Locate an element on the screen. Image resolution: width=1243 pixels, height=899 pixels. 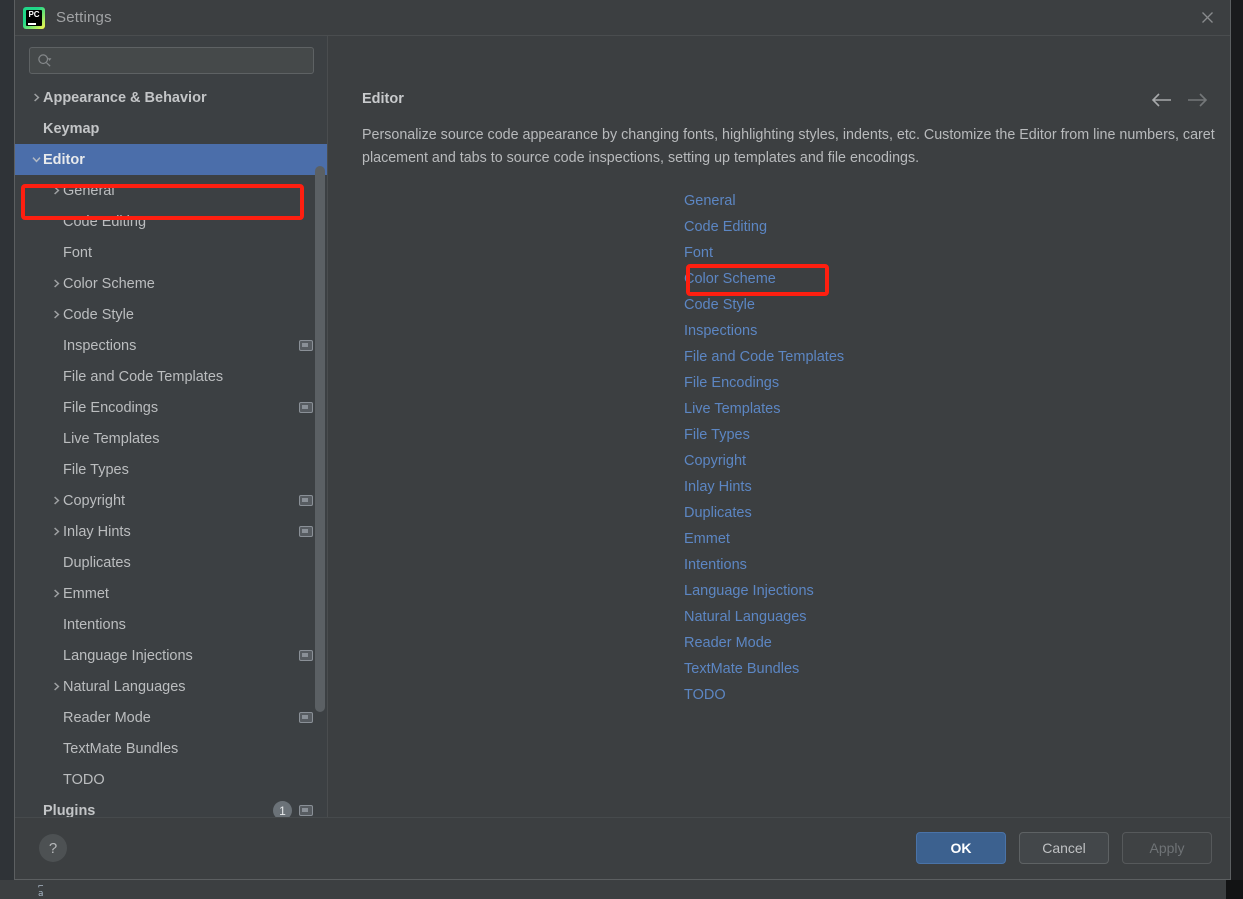
title-bar: PC Settings is located at coordinates (622, 18).